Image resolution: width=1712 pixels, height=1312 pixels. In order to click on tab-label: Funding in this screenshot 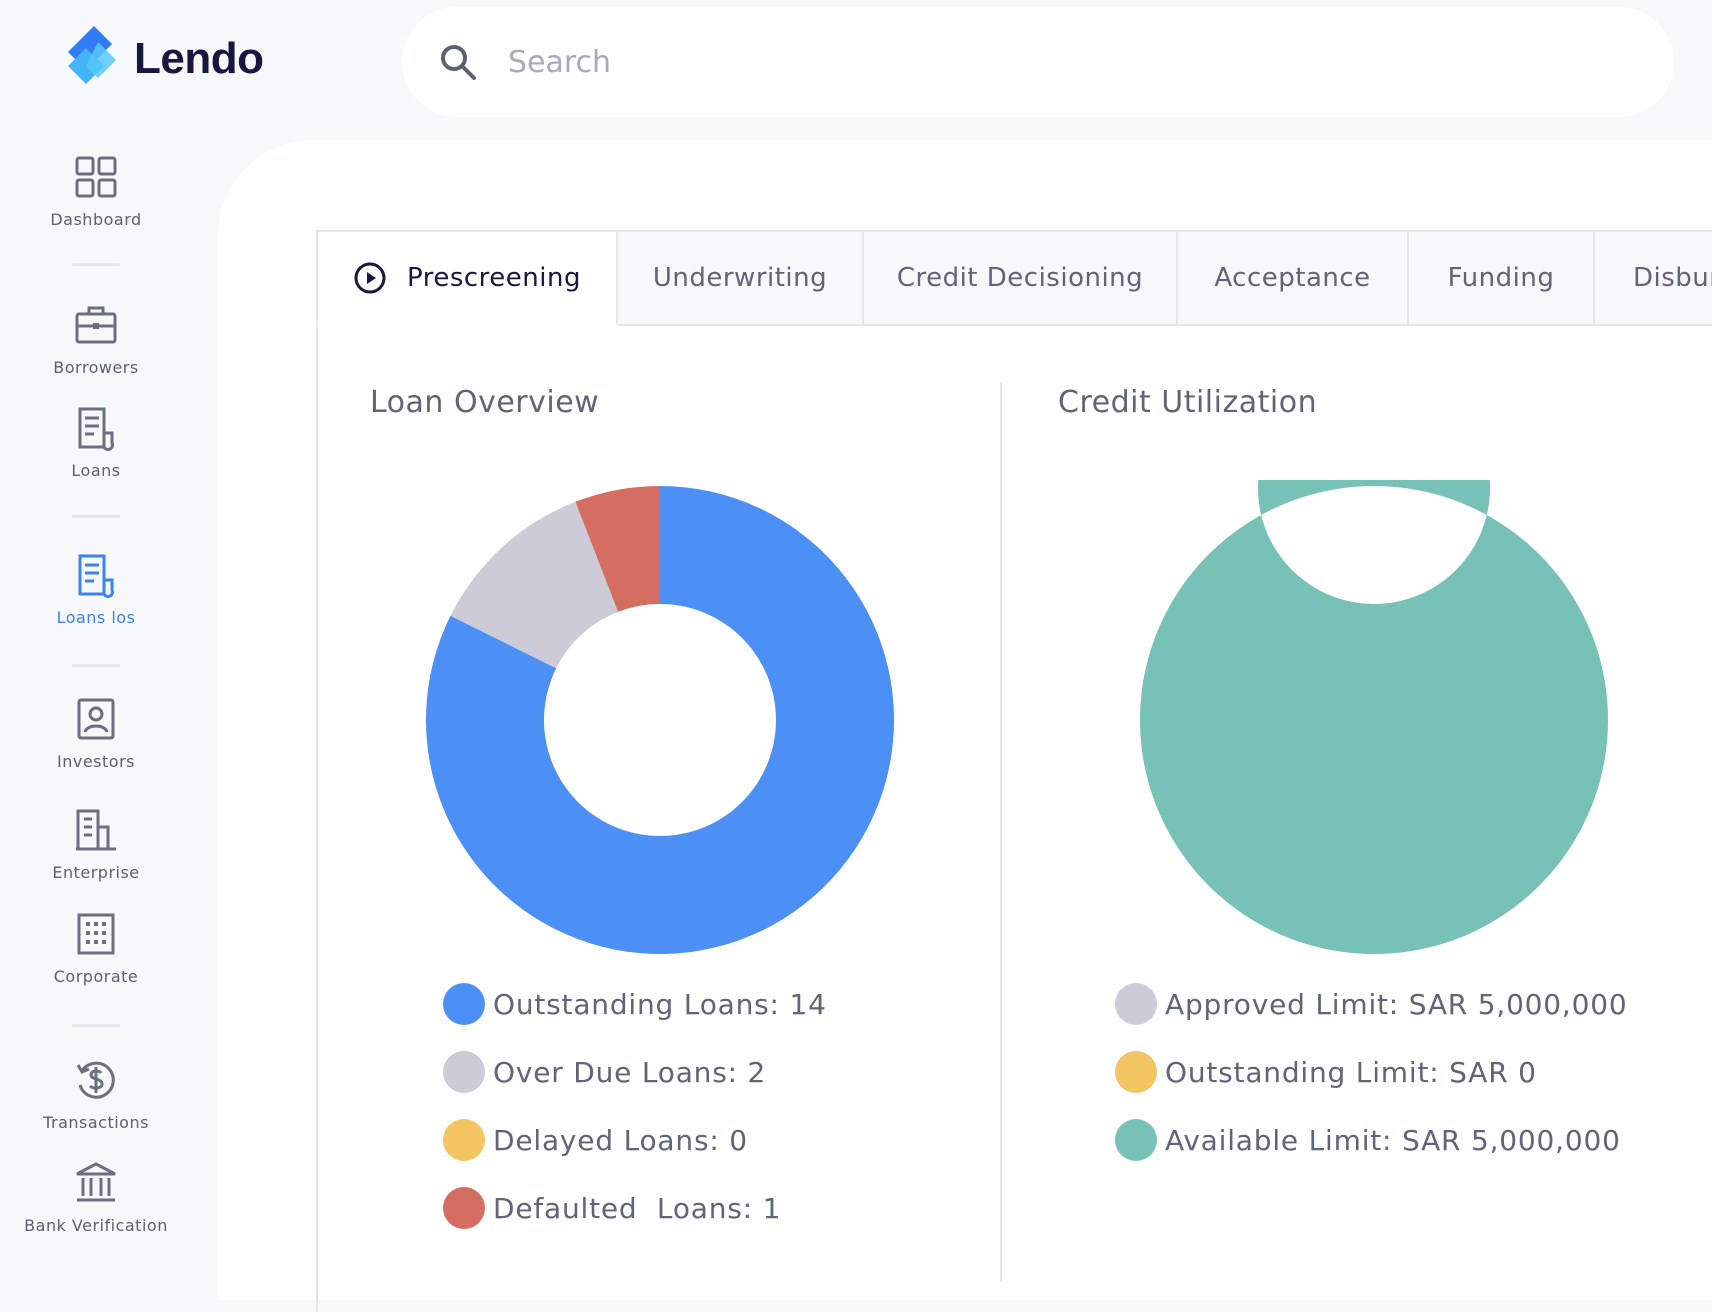, I will do `click(1501, 278)`.